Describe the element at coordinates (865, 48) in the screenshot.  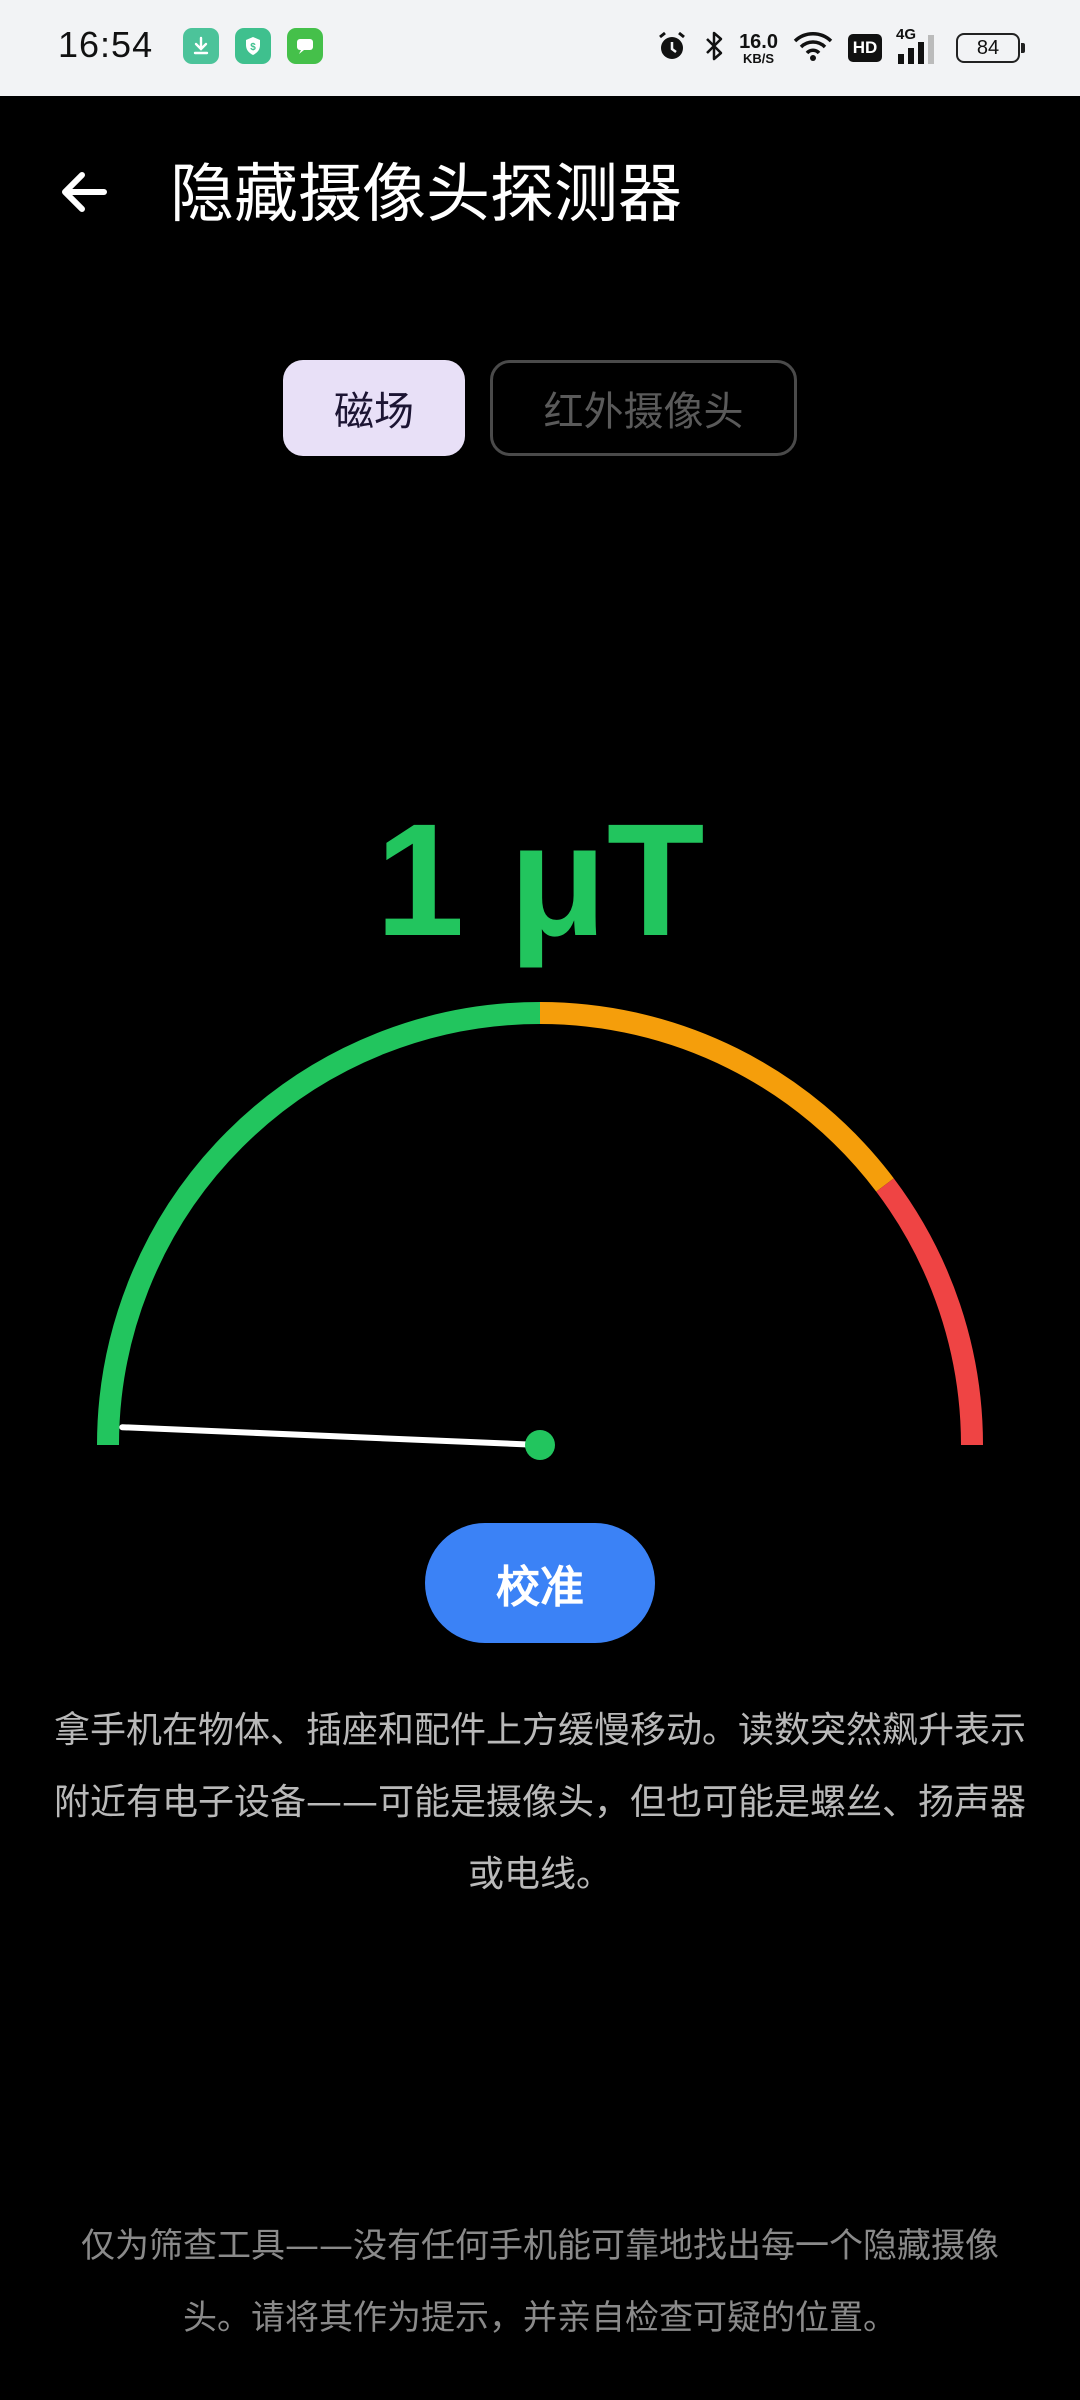
I see `hd-badge: HD` at that location.